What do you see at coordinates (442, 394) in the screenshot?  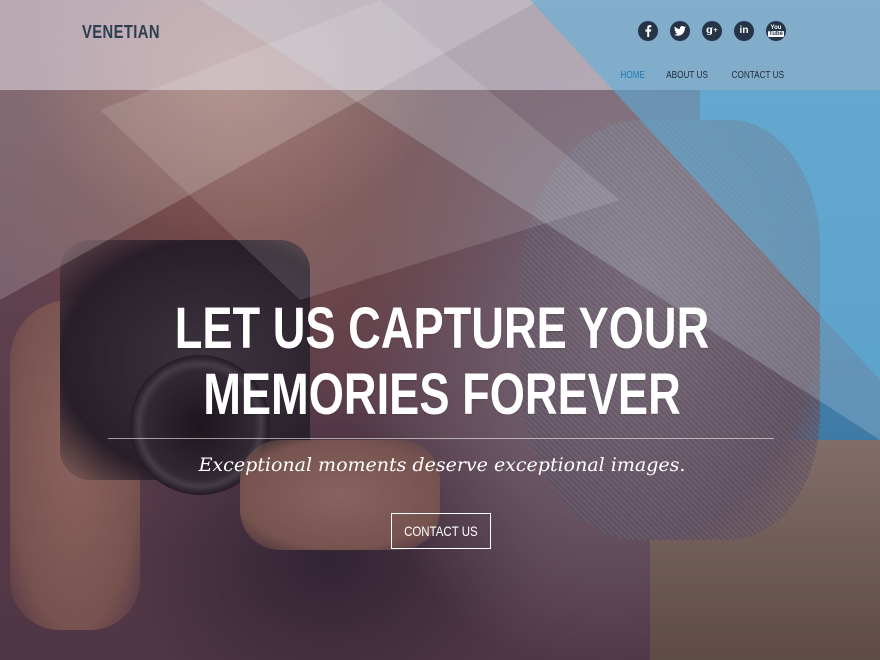 I see `hero-headline-line-2: MEMORIES FOREVER` at bounding box center [442, 394].